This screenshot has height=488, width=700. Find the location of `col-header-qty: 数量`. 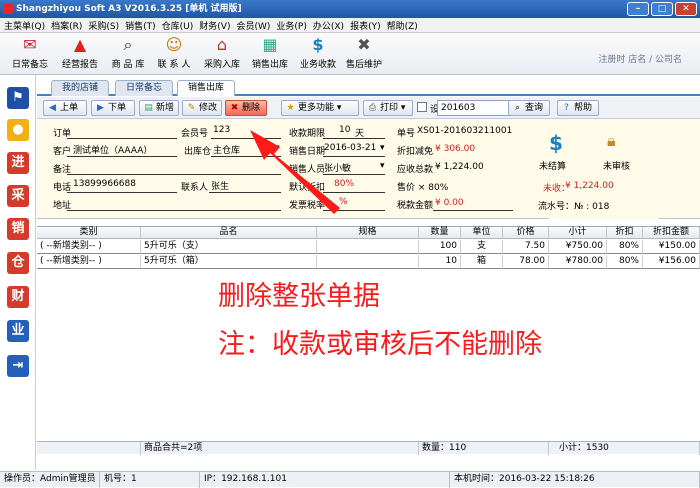

col-header-qty: 数量 is located at coordinates (440, 233).